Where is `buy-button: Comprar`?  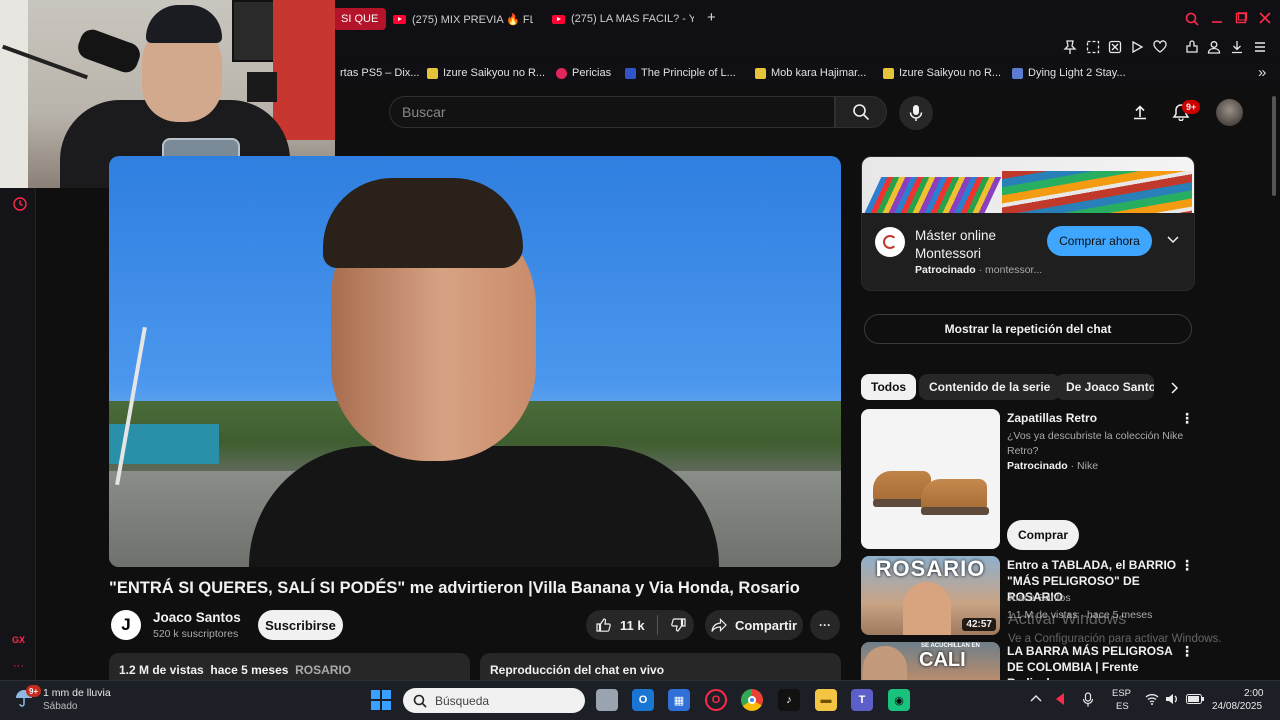 buy-button: Comprar is located at coordinates (1043, 535).